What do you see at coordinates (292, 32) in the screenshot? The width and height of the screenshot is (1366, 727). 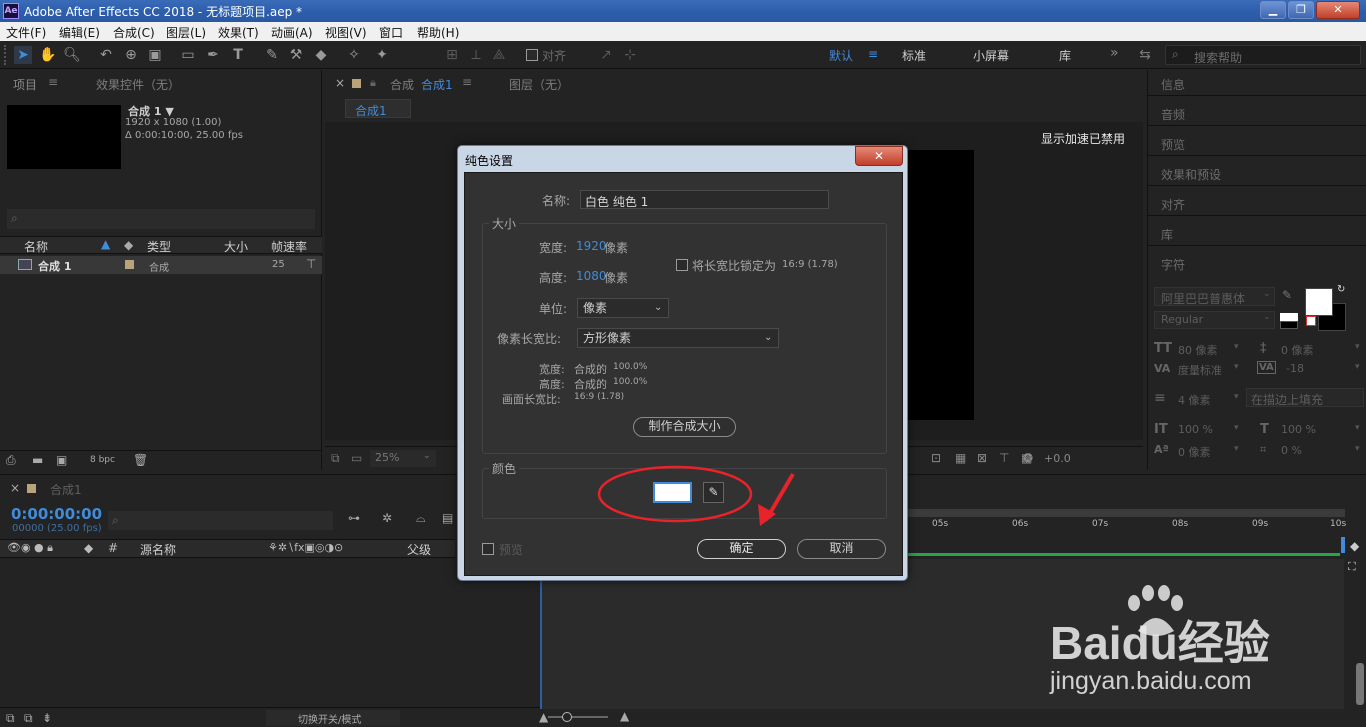 I see `menu-animation: 动画(A)` at bounding box center [292, 32].